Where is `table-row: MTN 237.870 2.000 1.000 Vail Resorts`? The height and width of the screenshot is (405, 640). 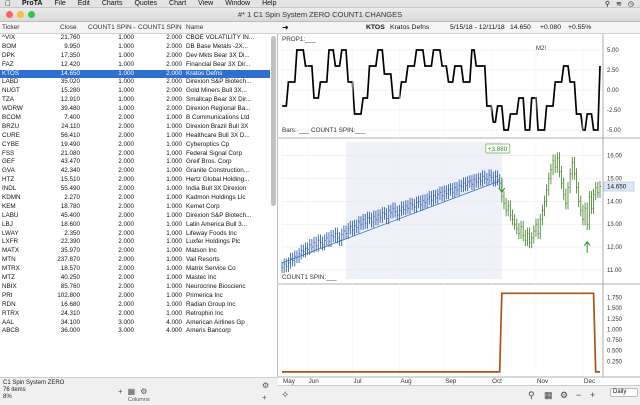
table-row: MTN 237.870 2.000 1.000 Vail Resorts is located at coordinates (135, 260).